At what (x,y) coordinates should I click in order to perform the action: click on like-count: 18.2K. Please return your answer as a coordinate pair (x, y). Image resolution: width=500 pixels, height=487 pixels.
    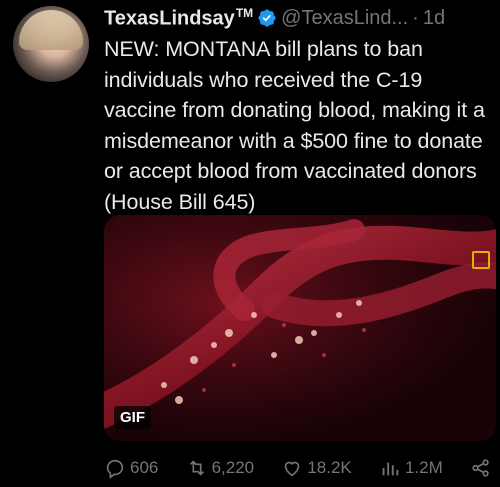
    Looking at the image, I should click on (329, 467).